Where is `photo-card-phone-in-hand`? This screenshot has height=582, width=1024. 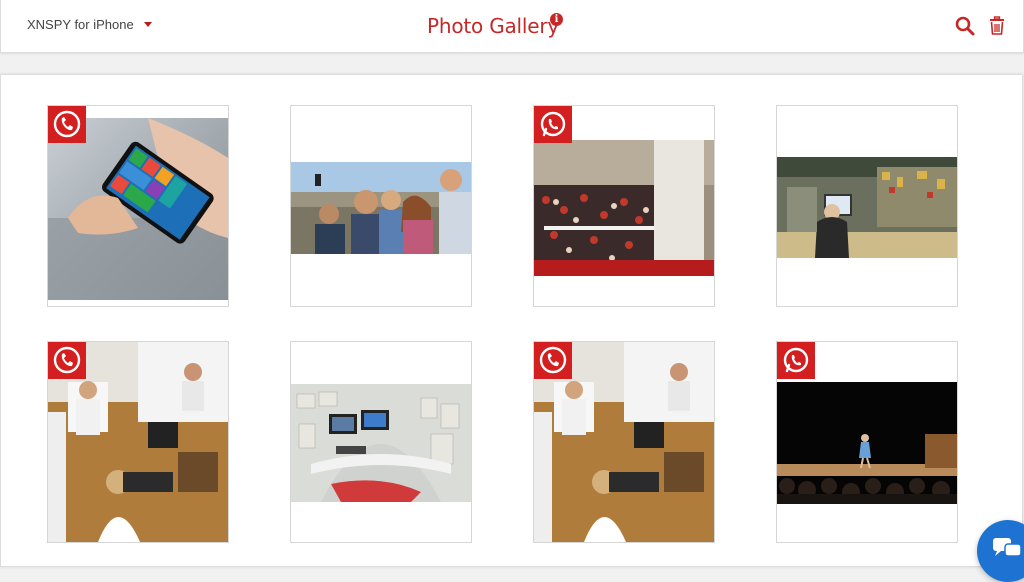
photo-card-phone-in-hand is located at coordinates (138, 206).